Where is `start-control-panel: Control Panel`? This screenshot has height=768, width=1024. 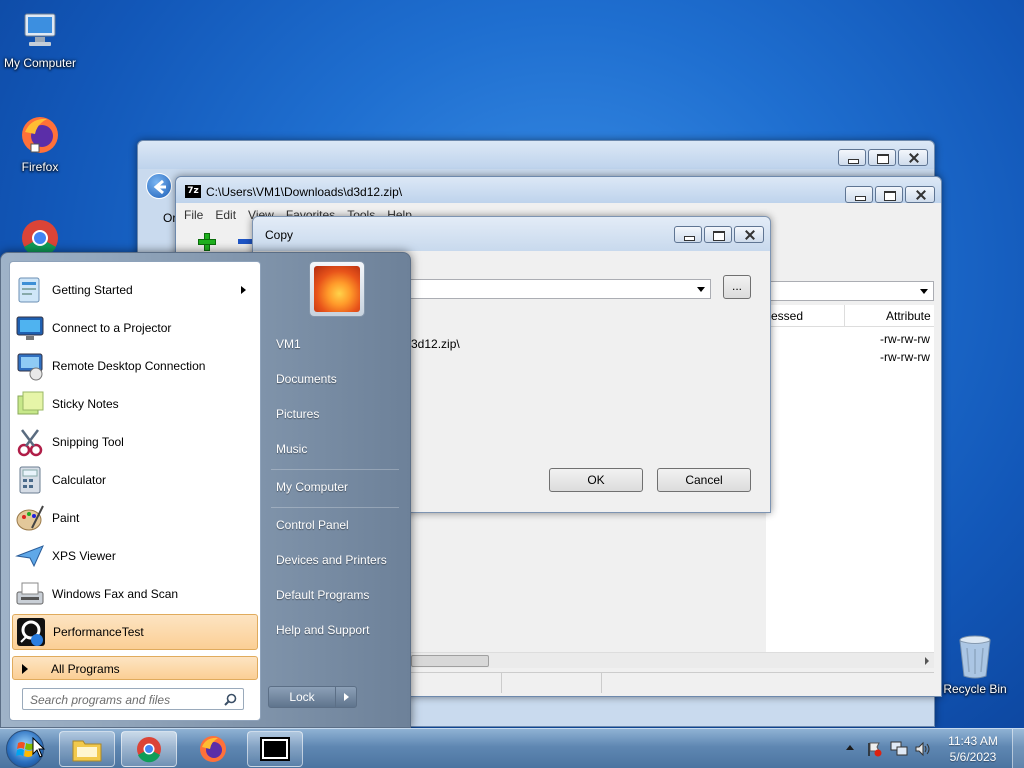 start-control-panel: Control Panel is located at coordinates (312, 525).